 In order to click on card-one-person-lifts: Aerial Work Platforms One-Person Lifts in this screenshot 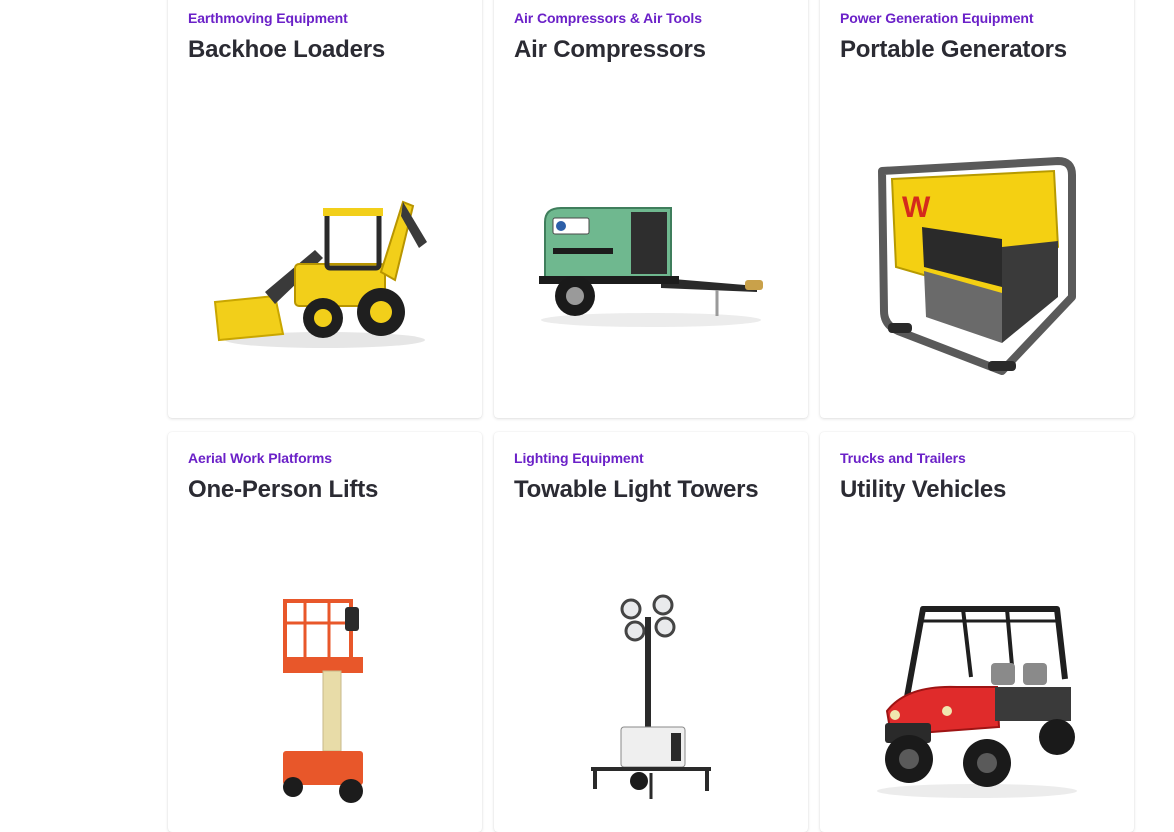, I will do `click(325, 632)`.